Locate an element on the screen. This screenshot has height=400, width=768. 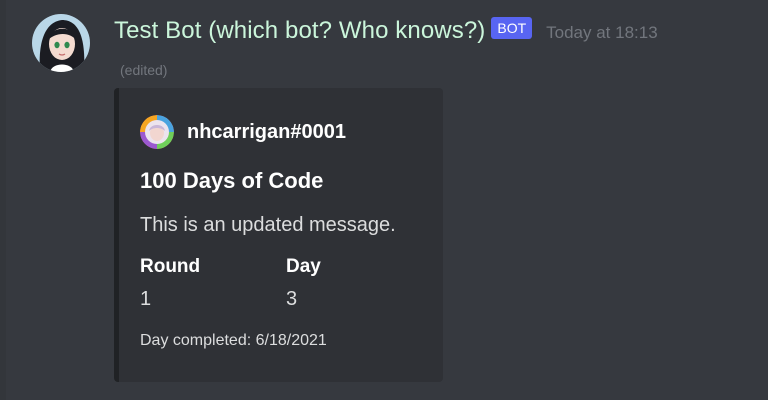
field-name: Day is located at coordinates (303, 266).